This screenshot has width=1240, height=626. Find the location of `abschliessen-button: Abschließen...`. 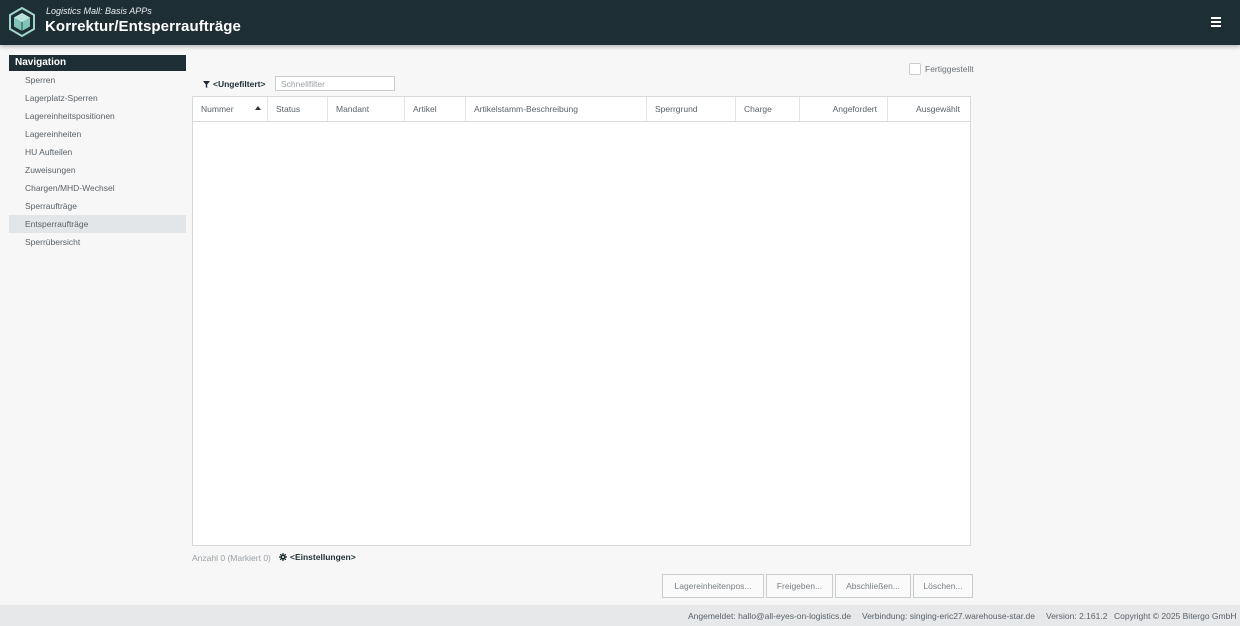

abschliessen-button: Abschließen... is located at coordinates (873, 586).